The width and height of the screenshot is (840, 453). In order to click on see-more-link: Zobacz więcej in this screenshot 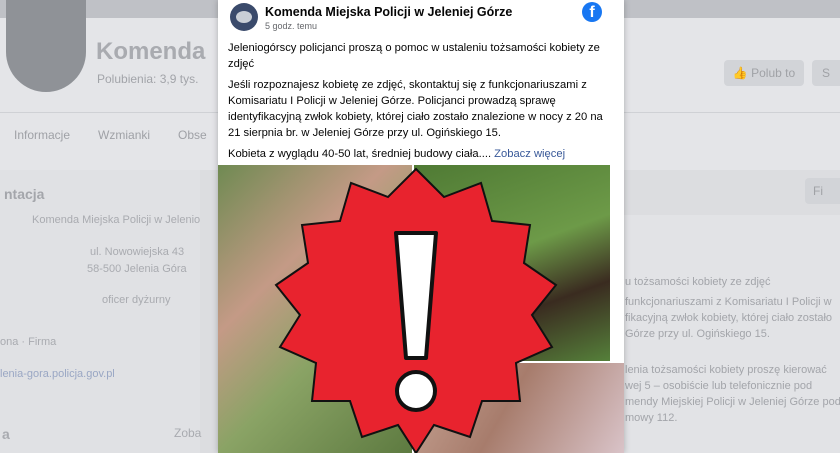, I will do `click(529, 154)`.